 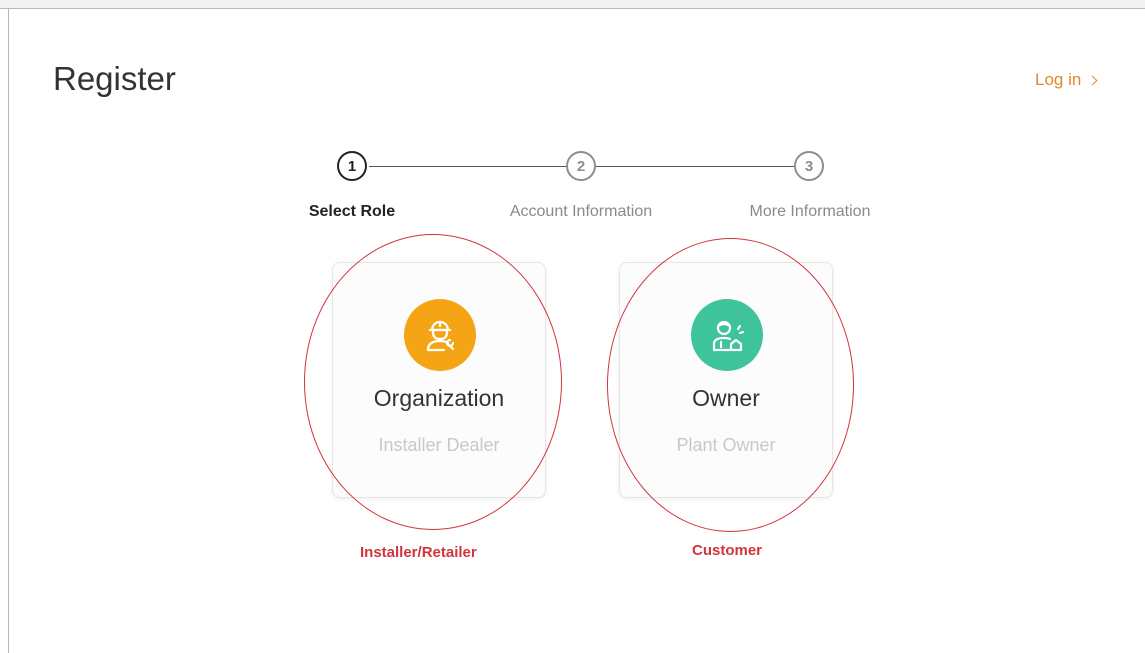 I want to click on step-3-indicator: 3, so click(x=809, y=166).